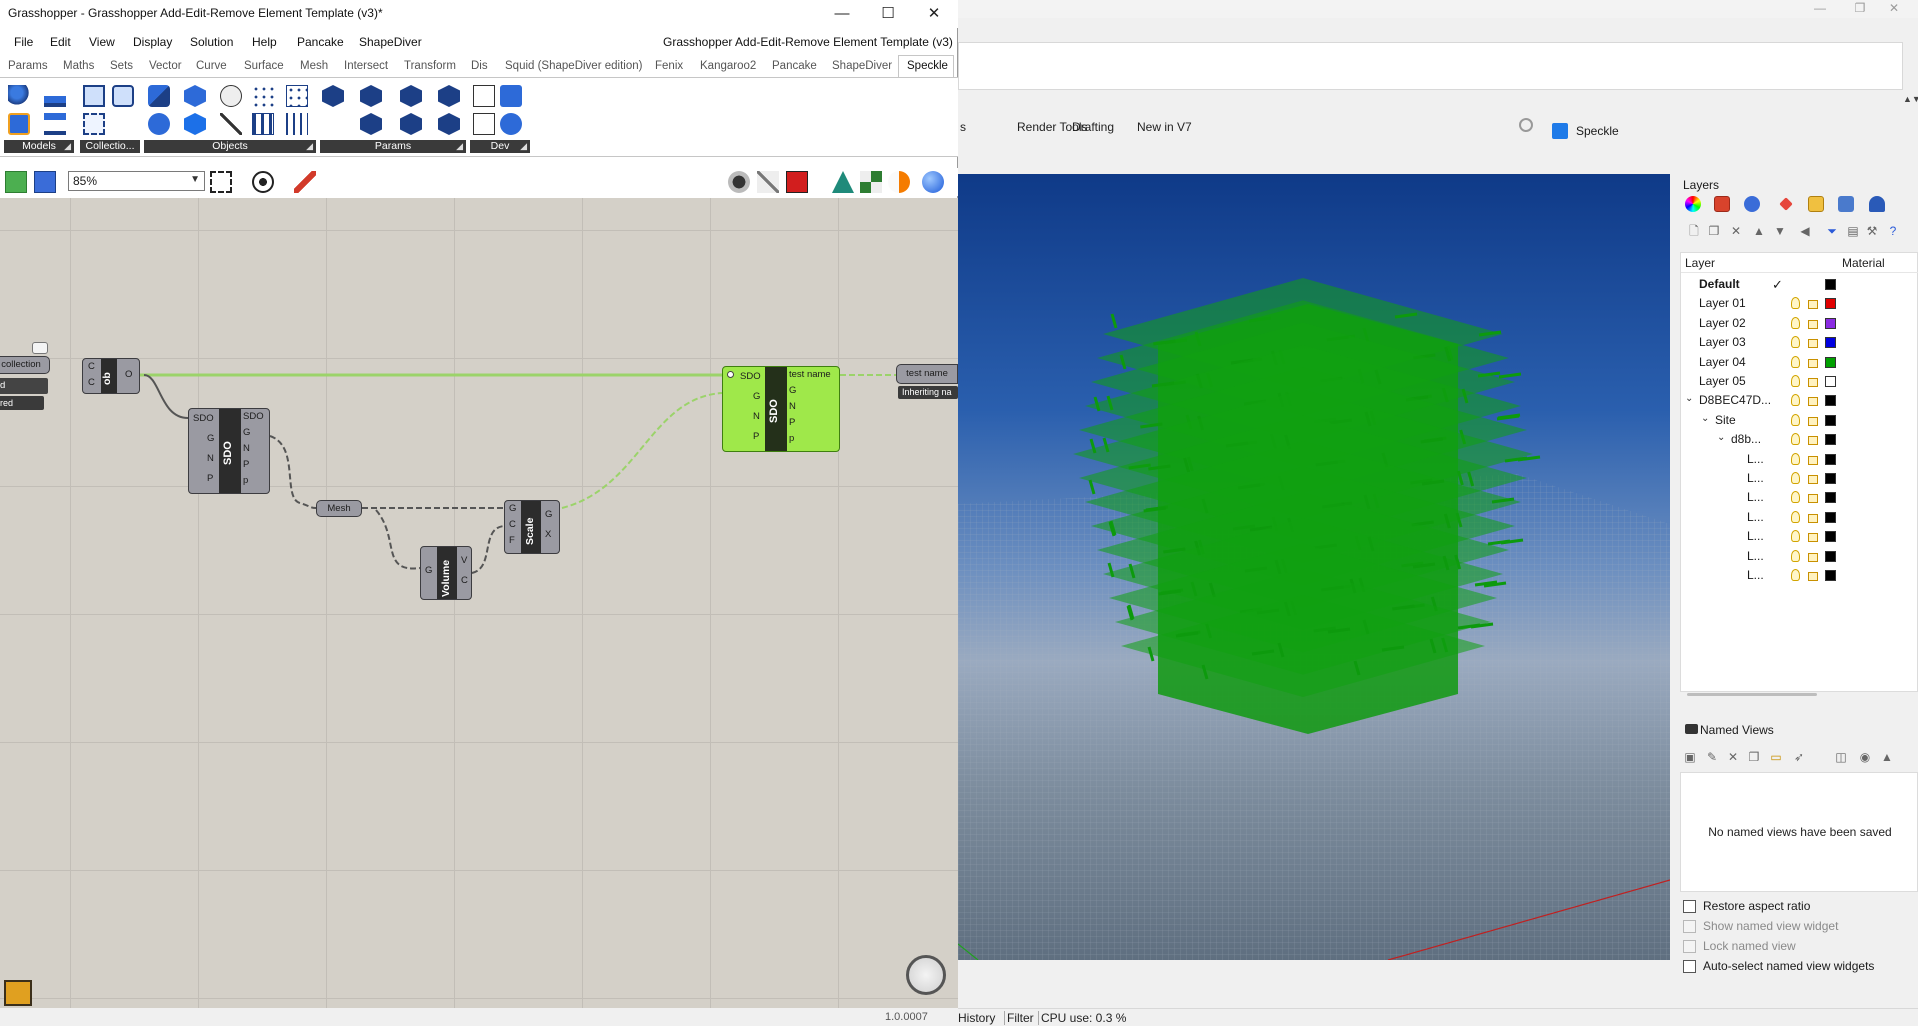 Image resolution: width=1918 pixels, height=1026 pixels. Describe the element at coordinates (320, 42) in the screenshot. I see `menu-pancake: Pancake` at that location.